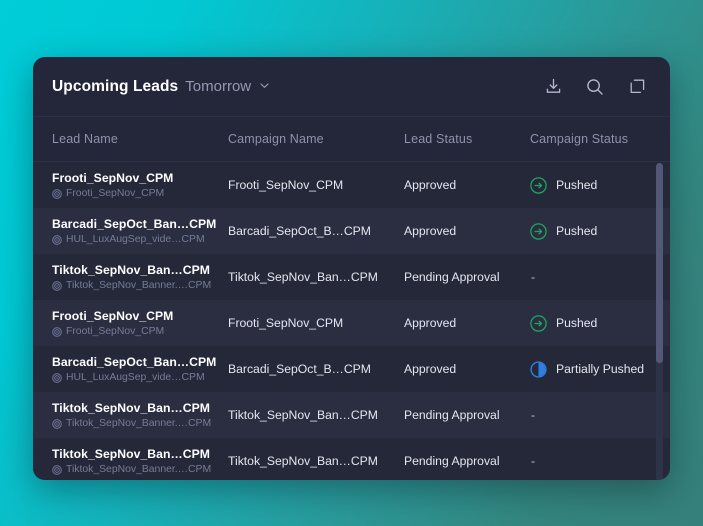 This screenshot has width=703, height=526. What do you see at coordinates (553, 87) in the screenshot?
I see `download-icon` at bounding box center [553, 87].